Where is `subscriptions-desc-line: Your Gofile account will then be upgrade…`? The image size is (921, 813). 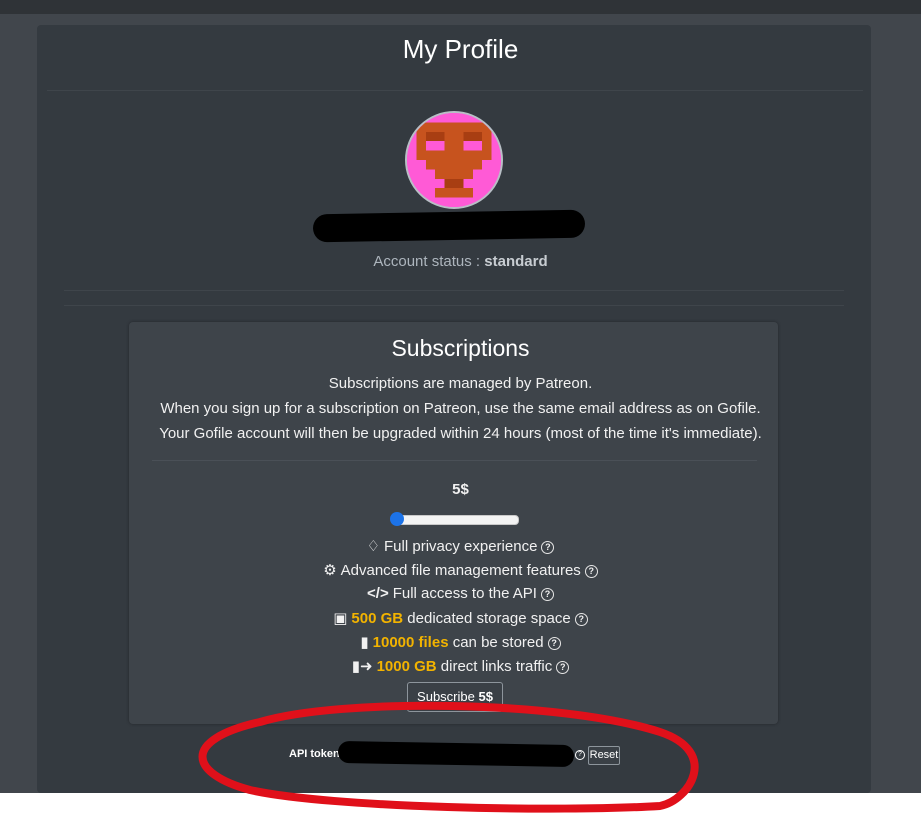
subscriptions-desc-line: Your Gofile account will then be upgrade… is located at coordinates (460, 433).